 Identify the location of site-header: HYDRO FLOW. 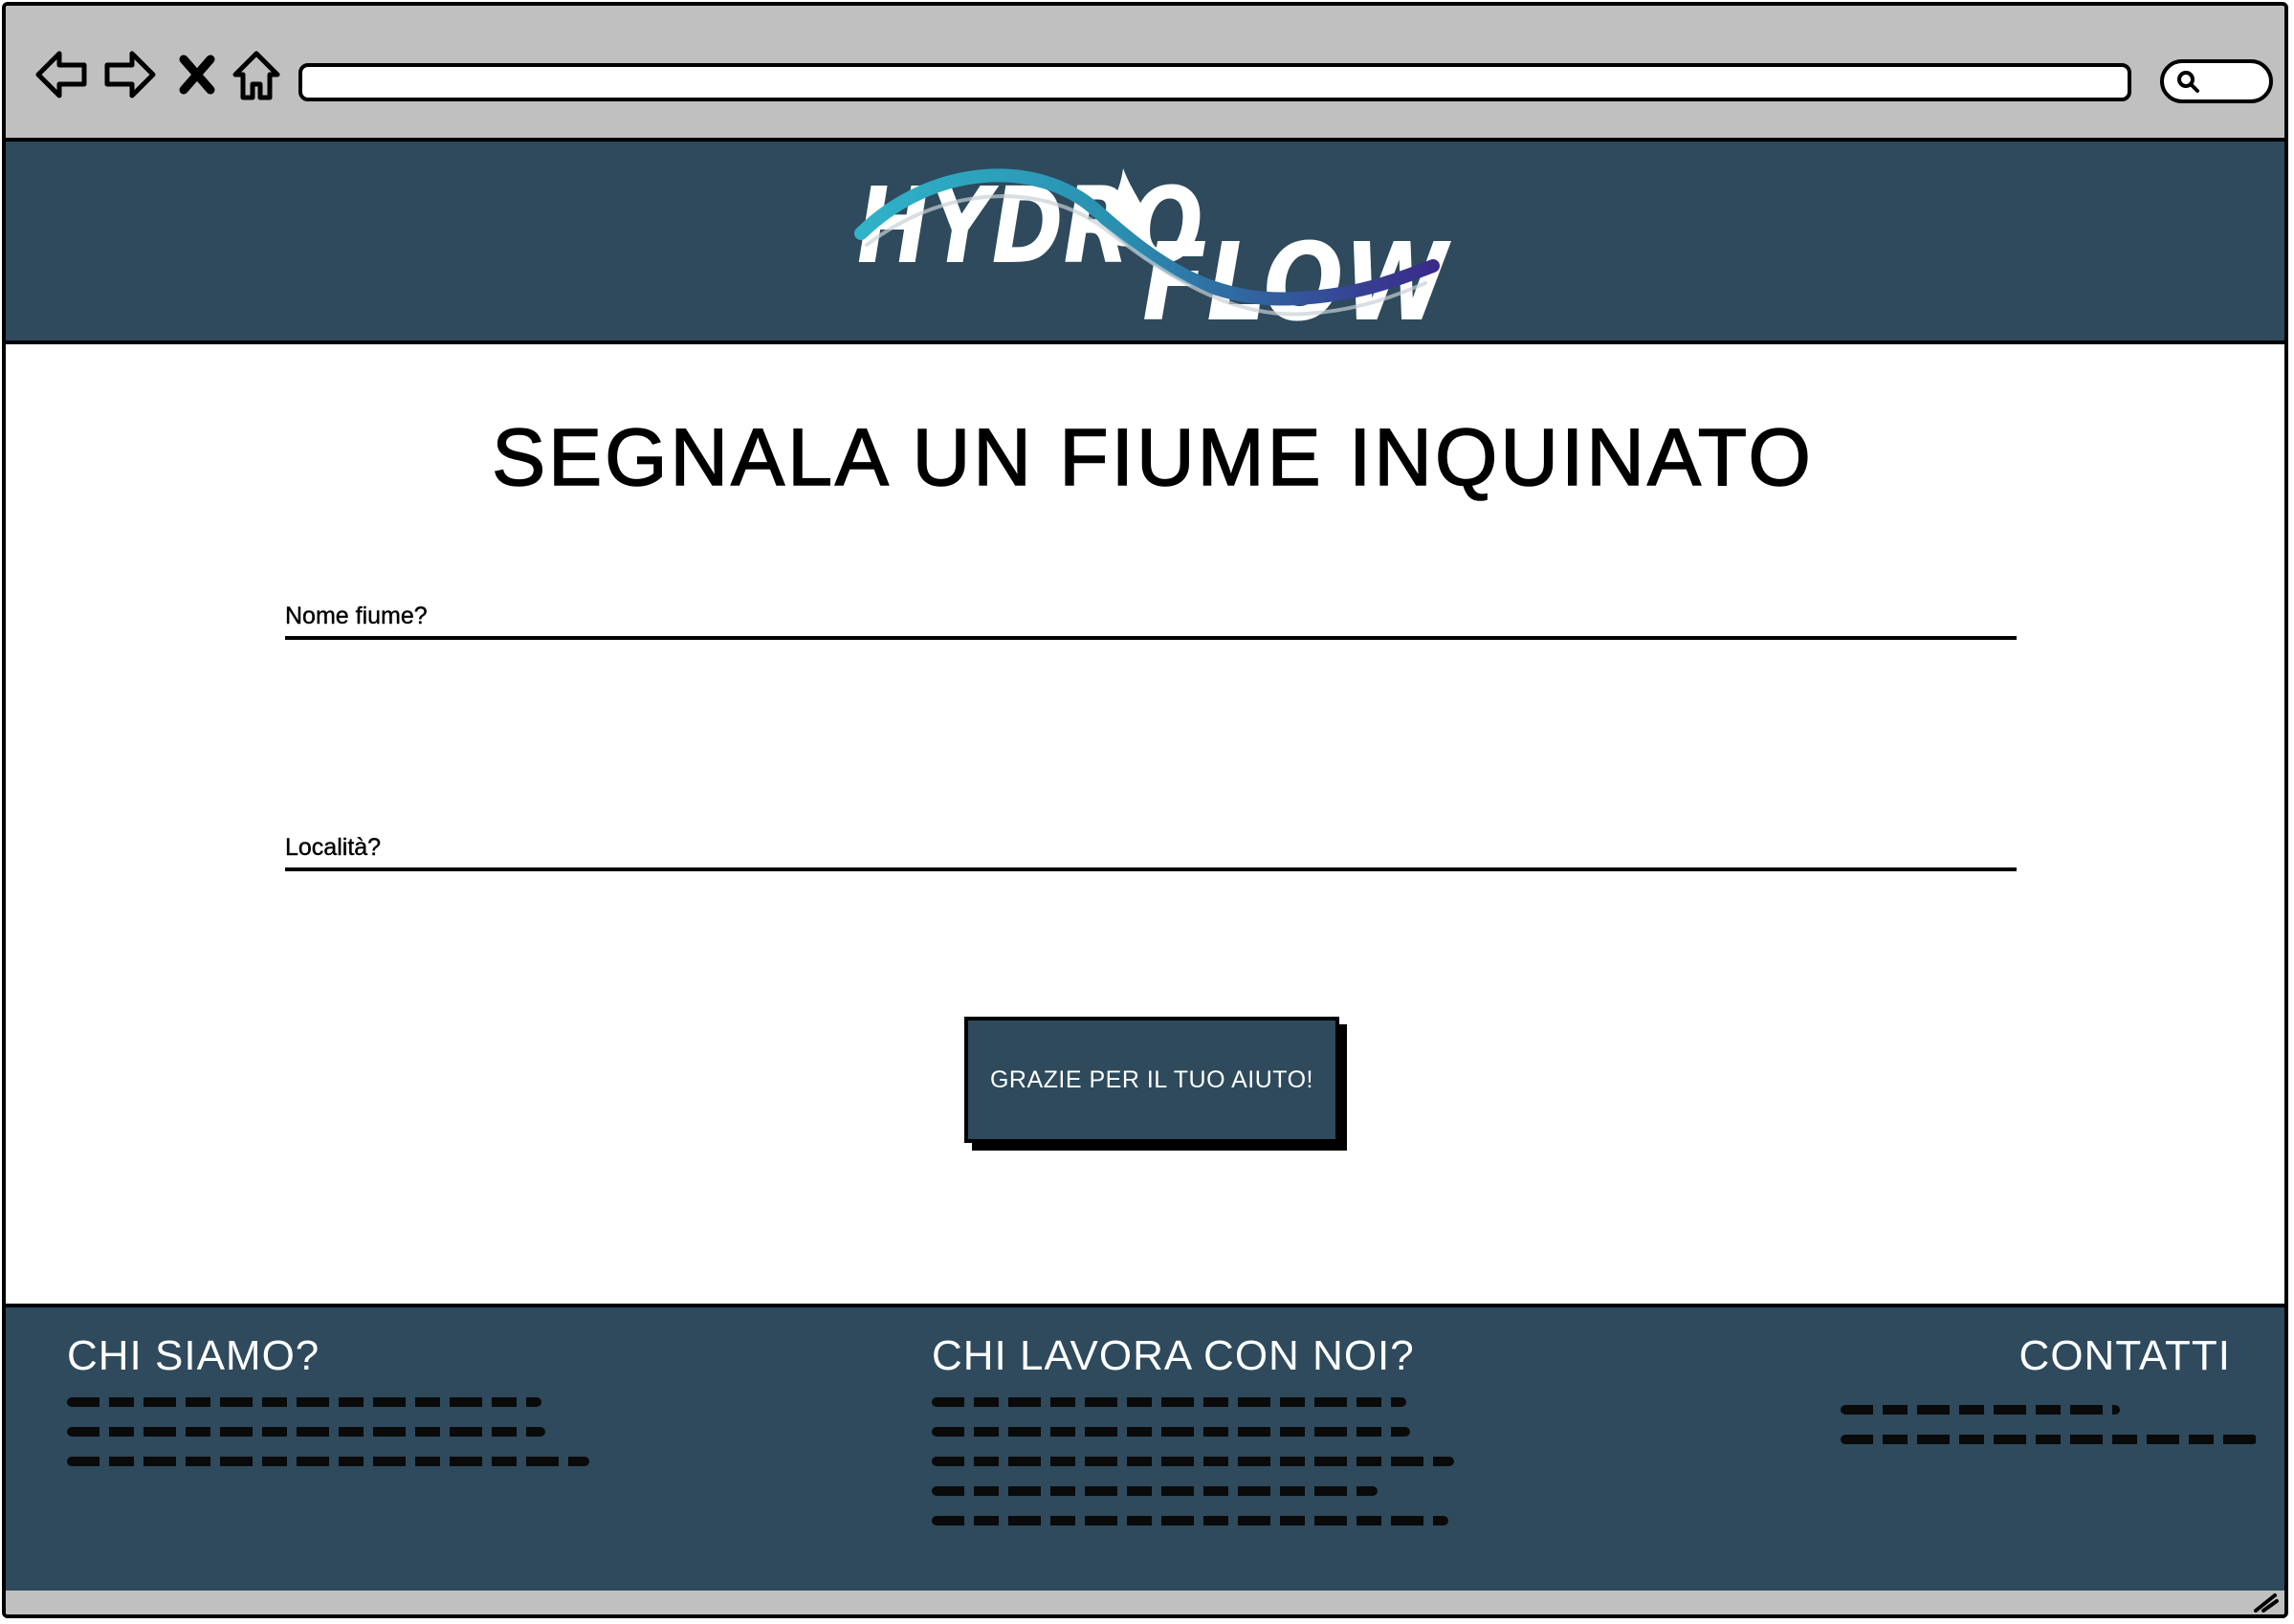
(1145, 244).